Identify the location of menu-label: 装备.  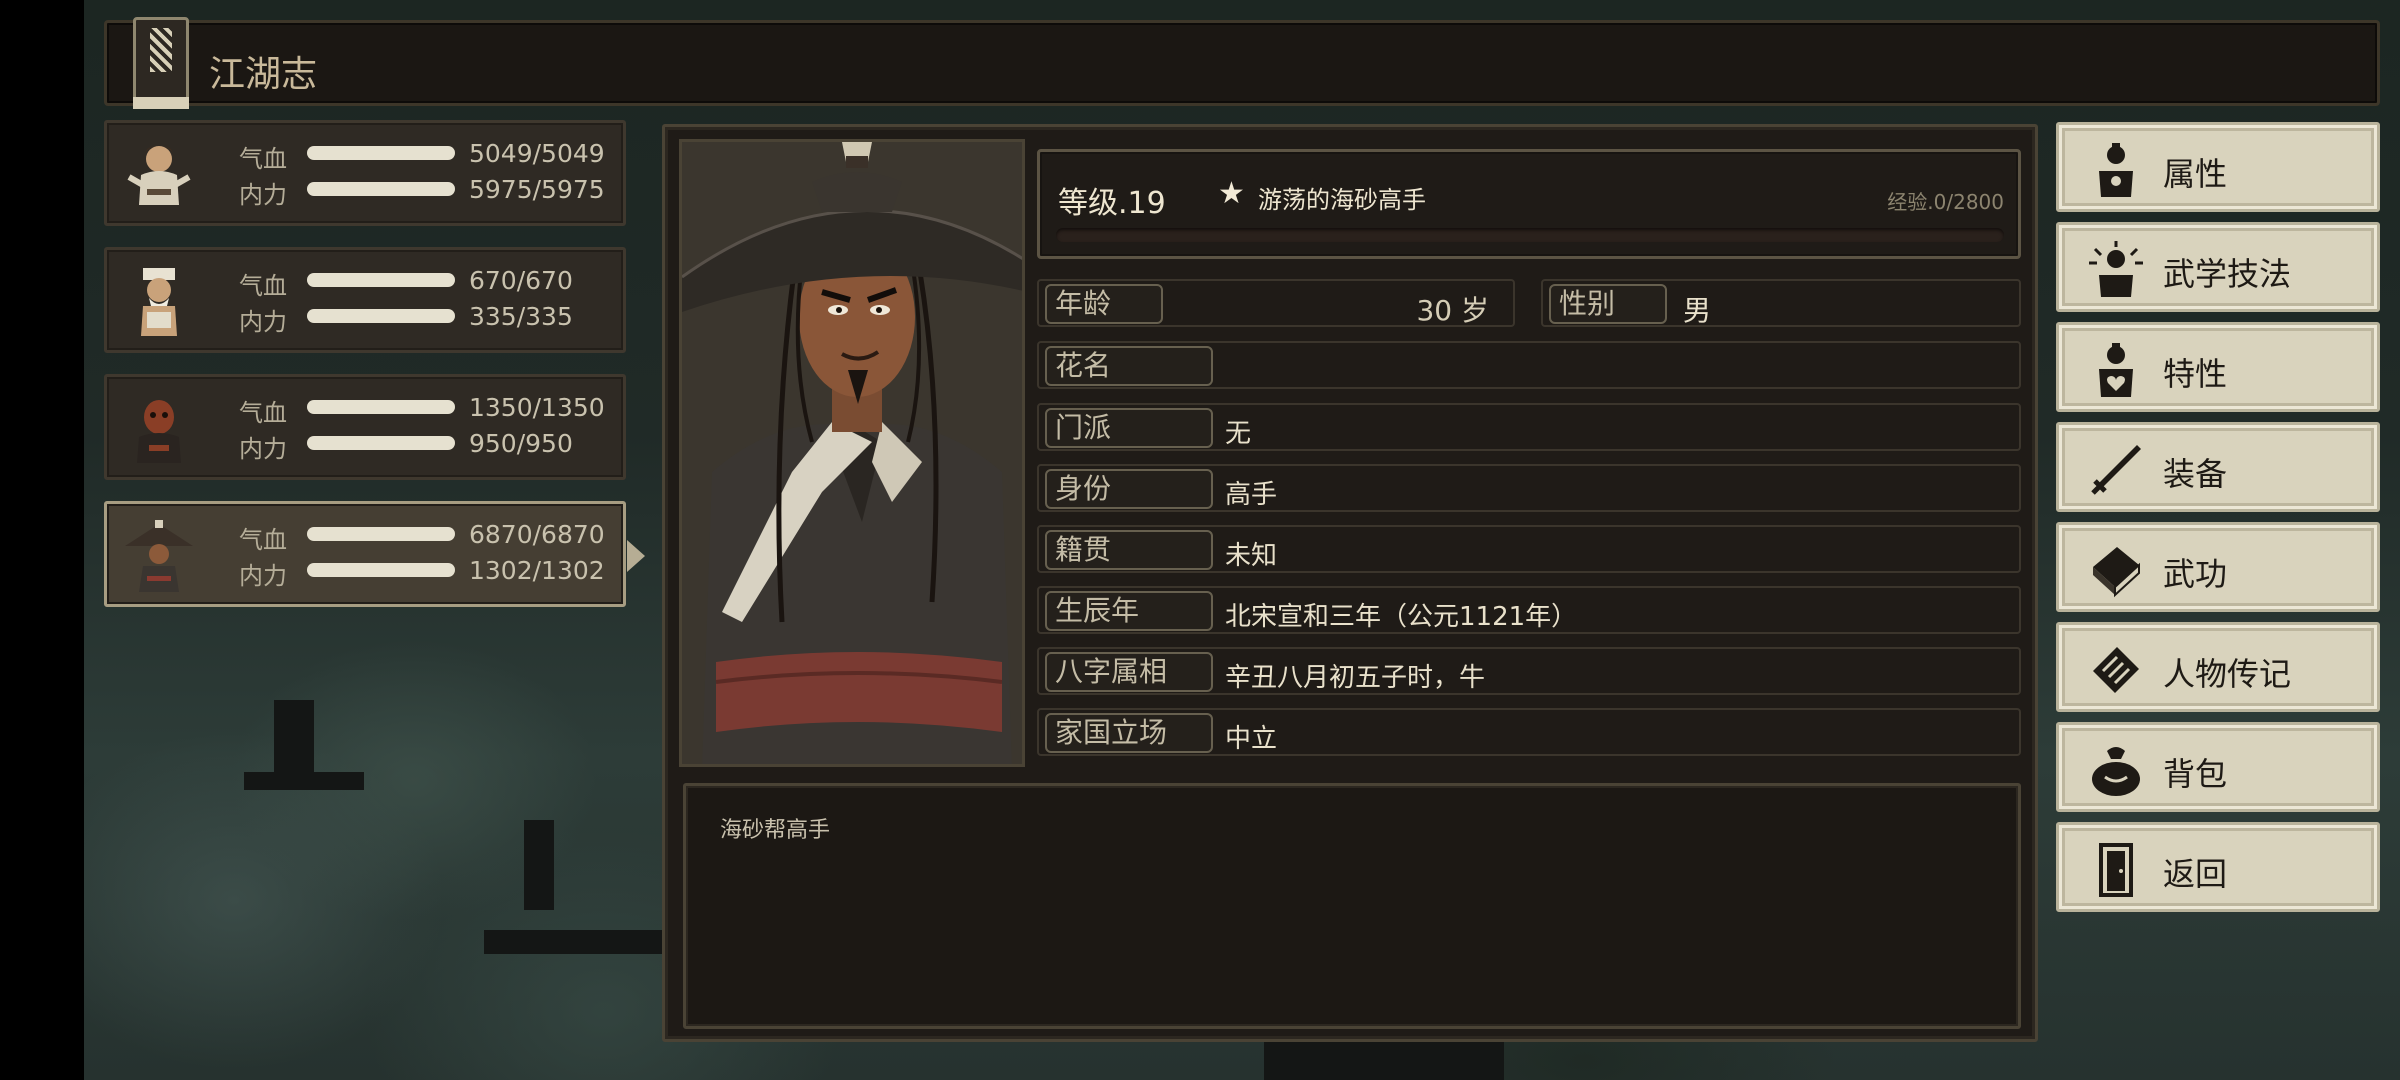
(2195, 474).